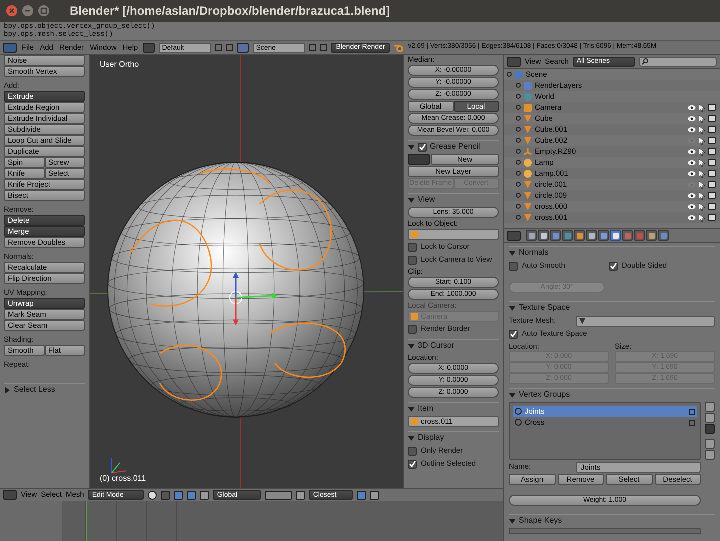 The height and width of the screenshot is (541, 720). I want to click on panel-header: Texture Space, so click(612, 307).